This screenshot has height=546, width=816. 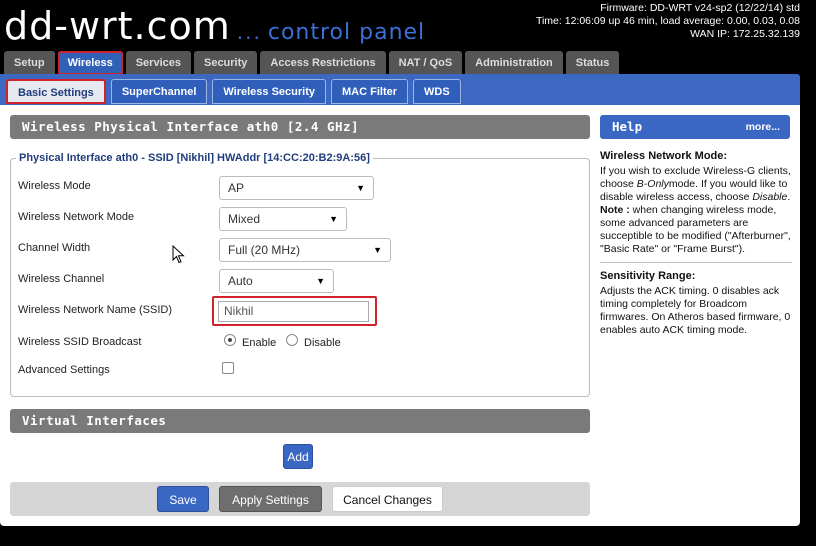 I want to click on broadcast-enable-radio, so click(x=230, y=340).